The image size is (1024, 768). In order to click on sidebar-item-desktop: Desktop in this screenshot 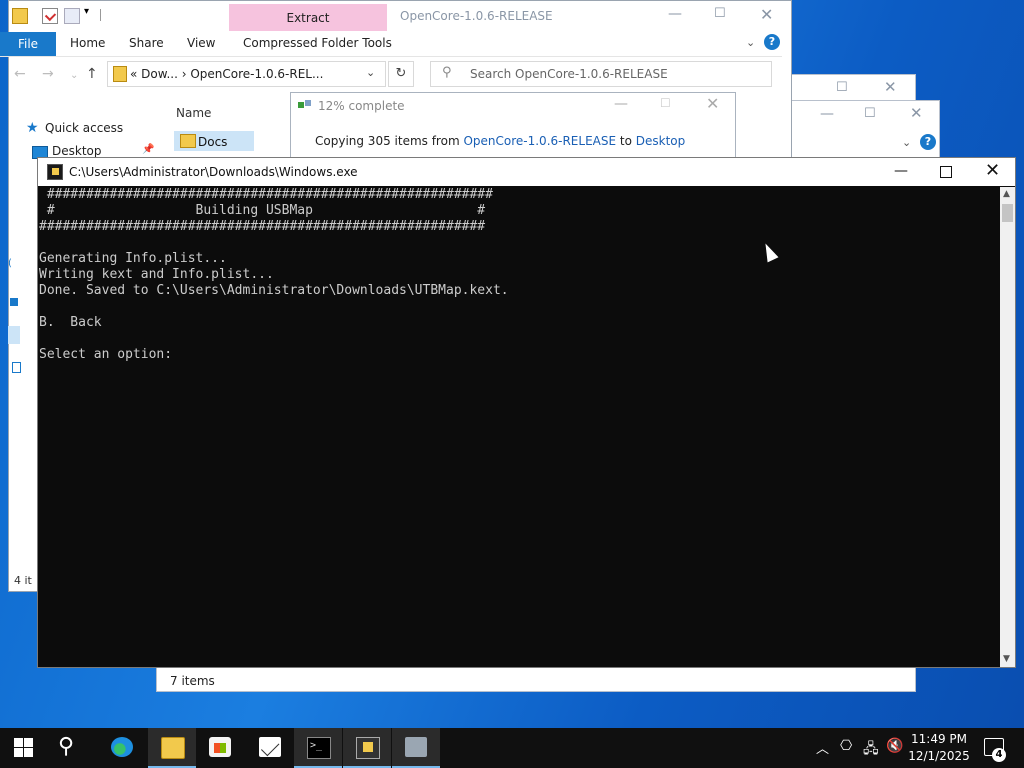, I will do `click(77, 151)`.